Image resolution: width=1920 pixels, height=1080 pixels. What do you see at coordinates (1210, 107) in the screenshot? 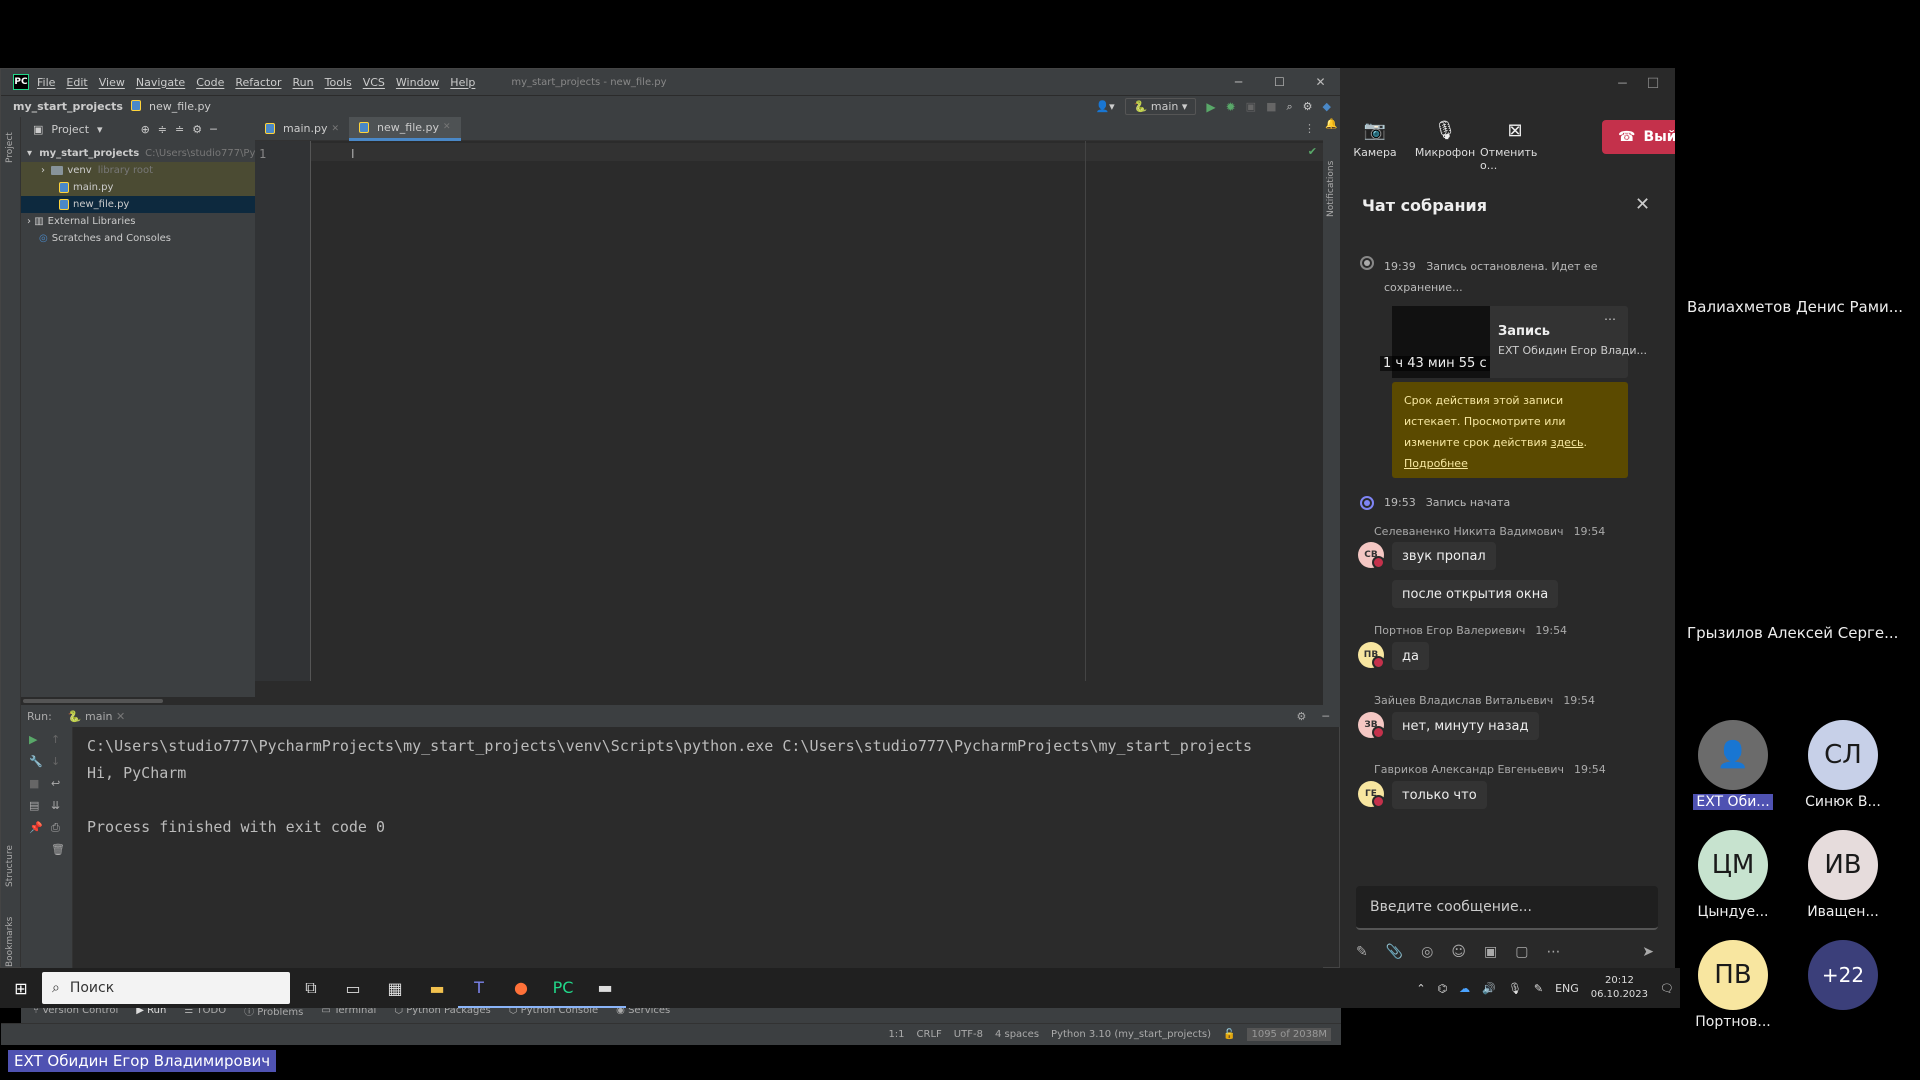
I see `run-icon: ▶` at bounding box center [1210, 107].